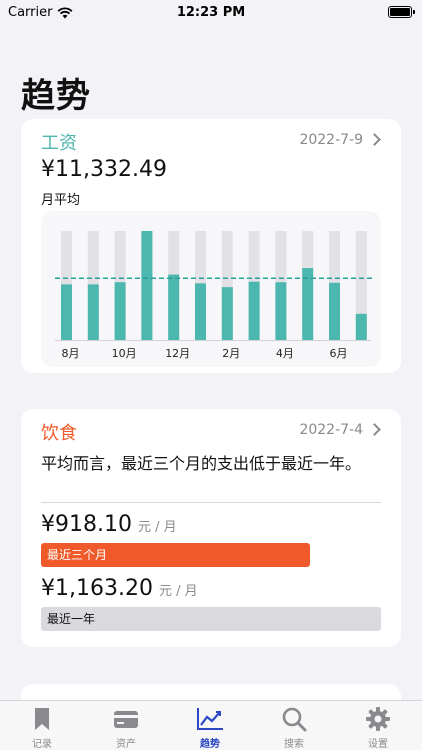 The width and height of the screenshot is (422, 750). What do you see at coordinates (294, 744) in the screenshot?
I see `tab-label: 搜索` at bounding box center [294, 744].